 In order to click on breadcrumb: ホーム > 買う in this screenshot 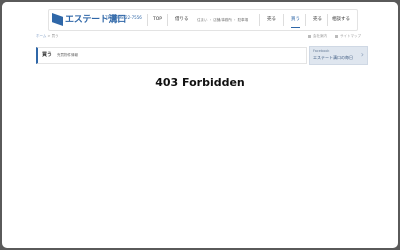, I will do `click(47, 36)`.